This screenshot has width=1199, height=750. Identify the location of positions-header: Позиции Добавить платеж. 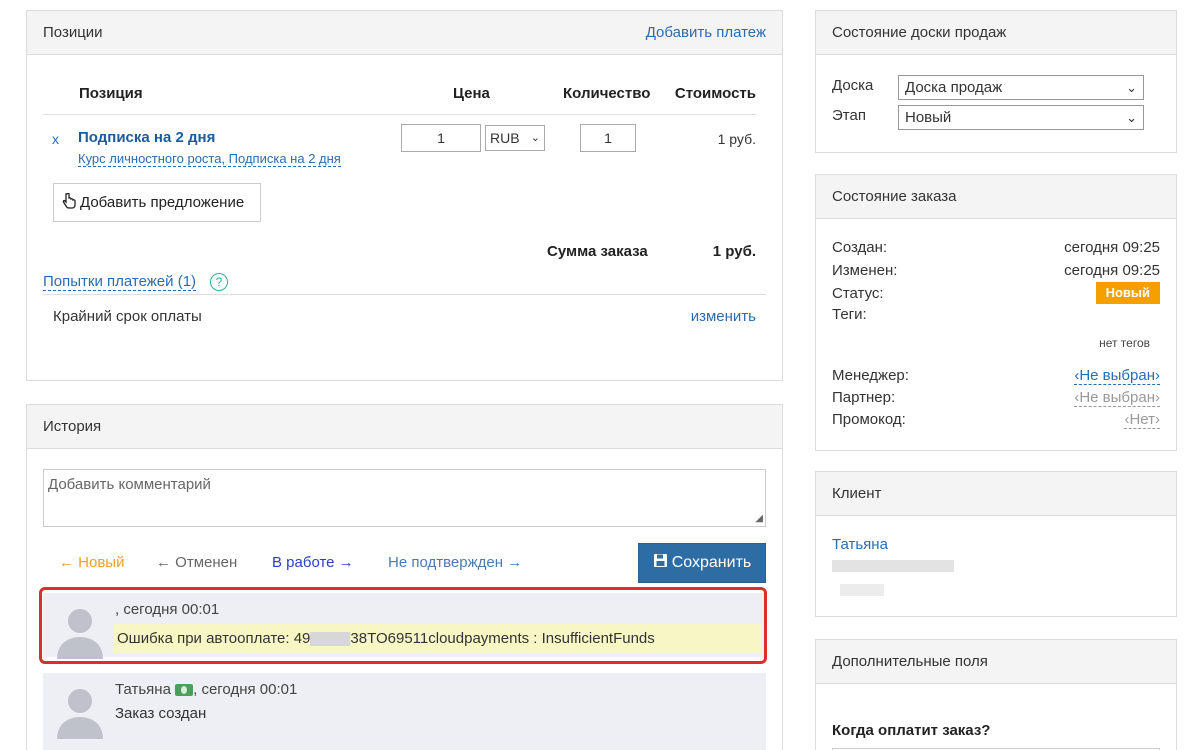
(404, 33).